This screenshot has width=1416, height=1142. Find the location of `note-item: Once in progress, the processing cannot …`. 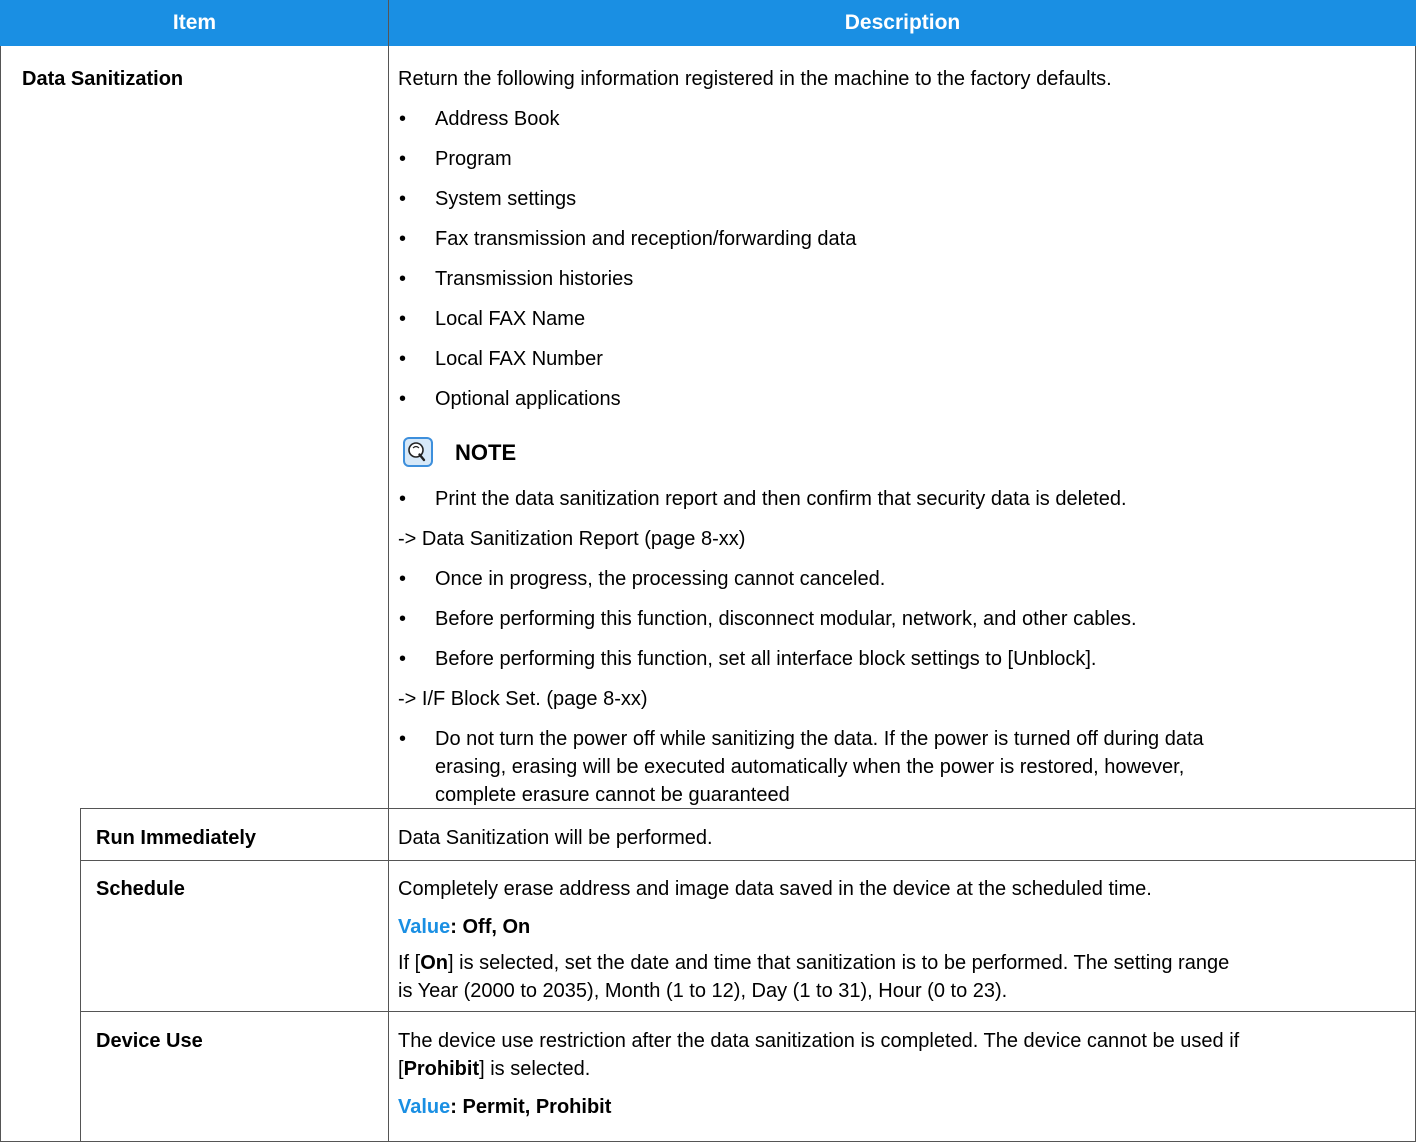

note-item: Once in progress, the processing cannot … is located at coordinates (660, 579).